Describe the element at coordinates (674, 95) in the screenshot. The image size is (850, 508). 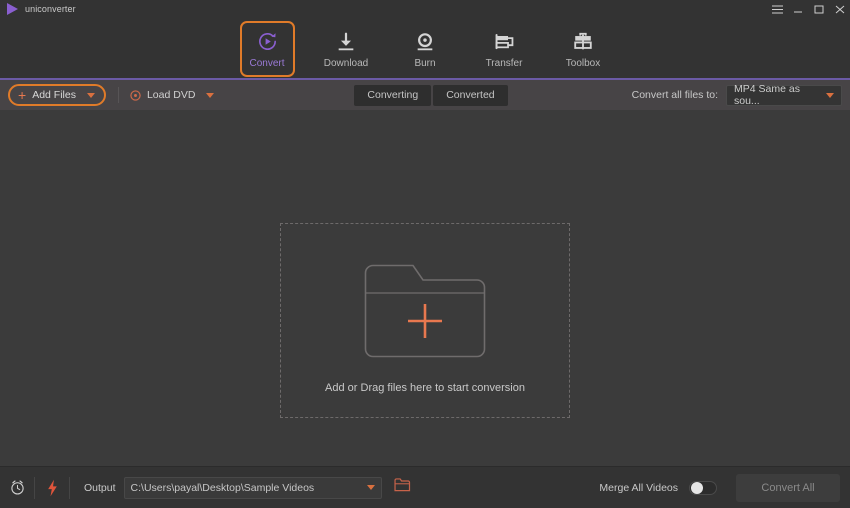
I see `convert-all-to-label: Convert all files to:` at that location.